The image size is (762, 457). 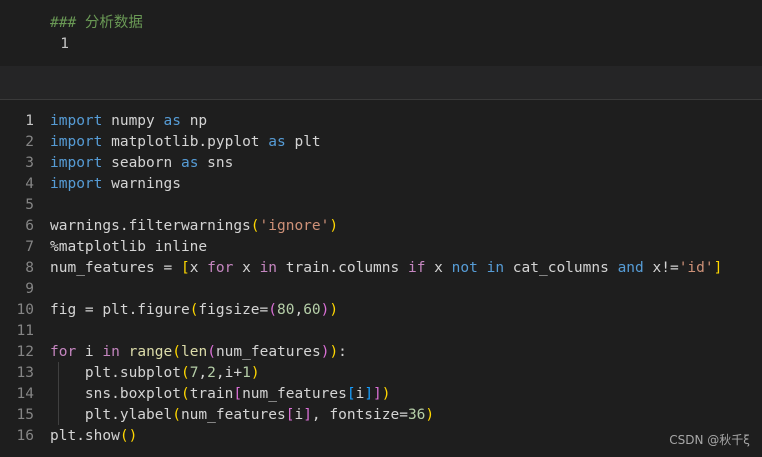 I want to click on line-number: 16, so click(x=25, y=436).